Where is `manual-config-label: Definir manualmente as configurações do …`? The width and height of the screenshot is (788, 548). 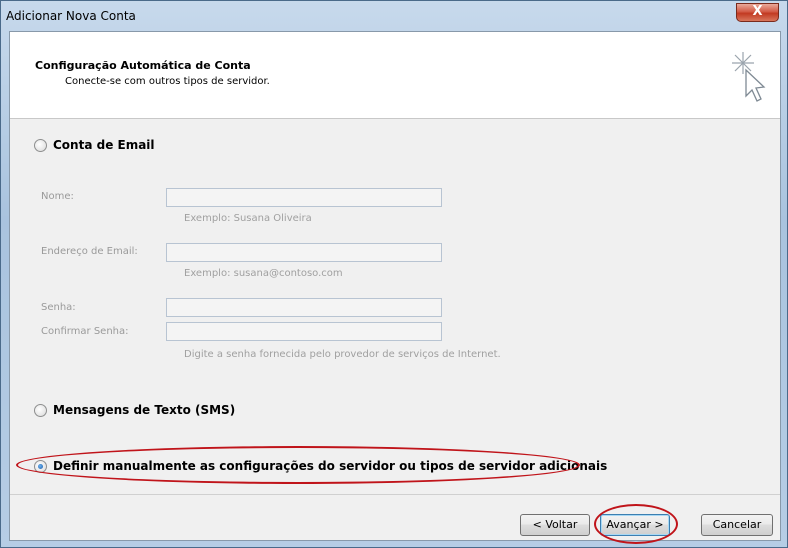
manual-config-label: Definir manualmente as configurações do … is located at coordinates (330, 466).